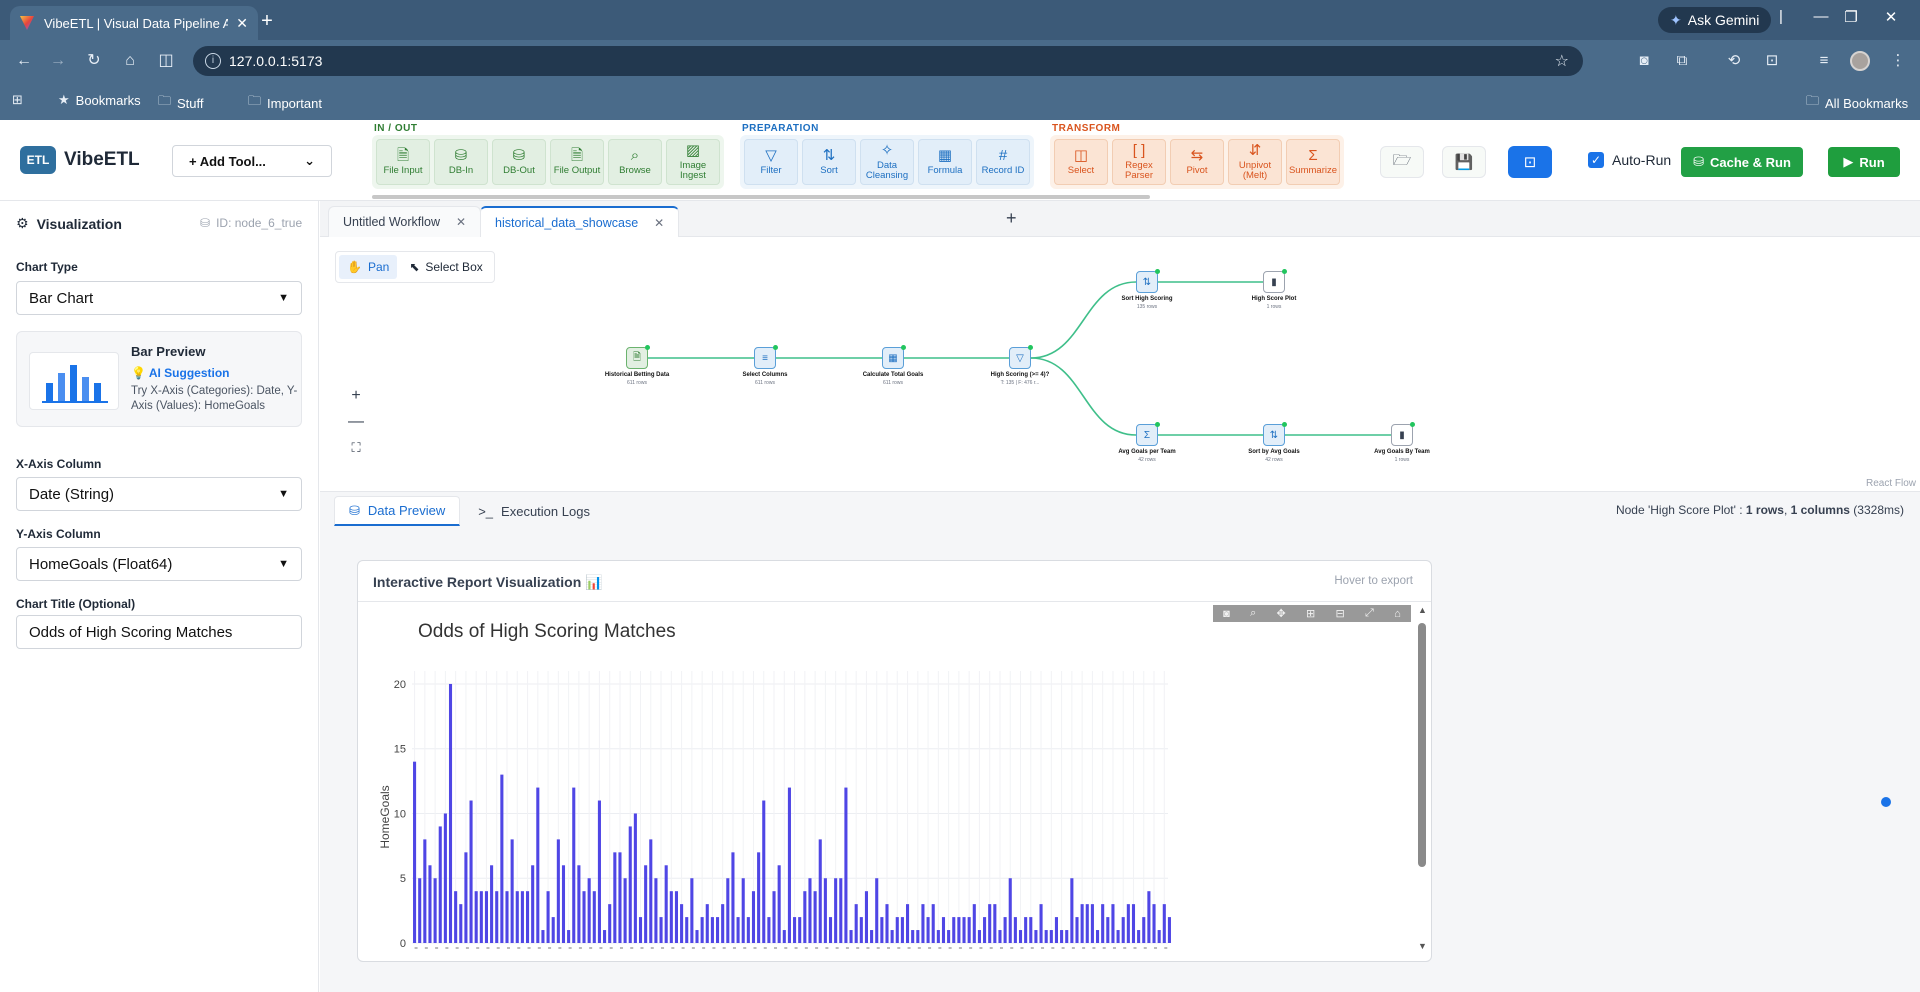  What do you see at coordinates (356, 448) in the screenshot?
I see `fit-view-icon: ⛶` at bounding box center [356, 448].